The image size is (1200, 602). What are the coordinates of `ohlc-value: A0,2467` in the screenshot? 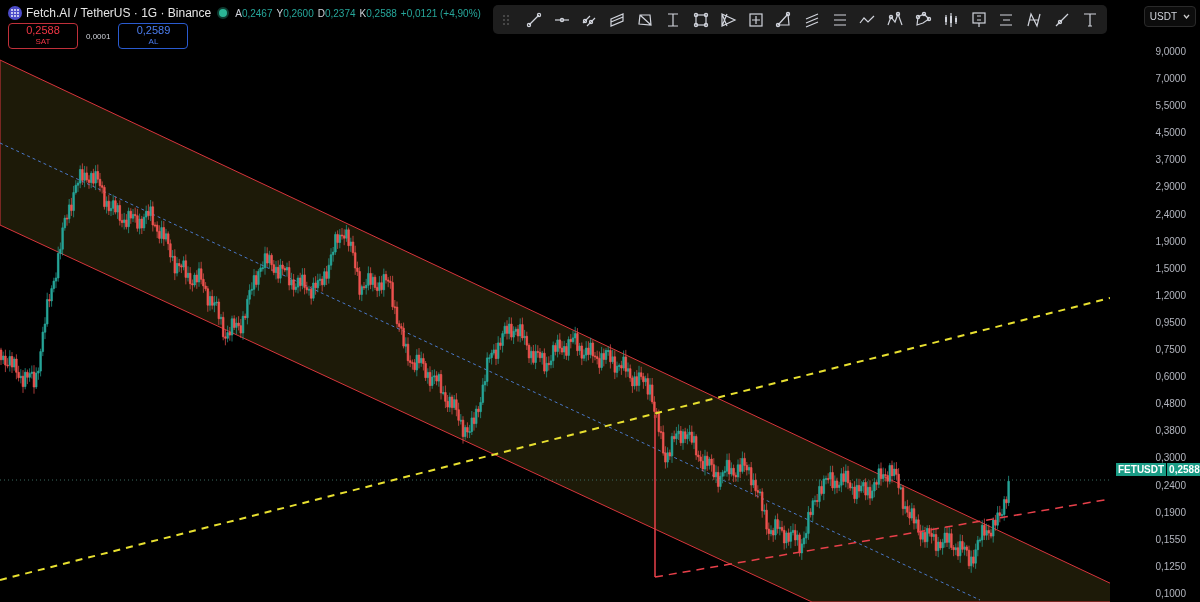 It's located at (254, 13).